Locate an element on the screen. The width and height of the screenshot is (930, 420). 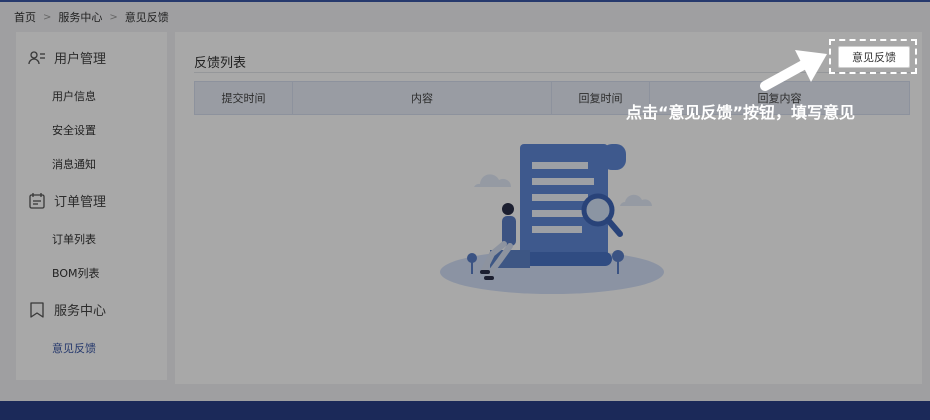
feedback-button: 意见反馈 is located at coordinates (874, 57).